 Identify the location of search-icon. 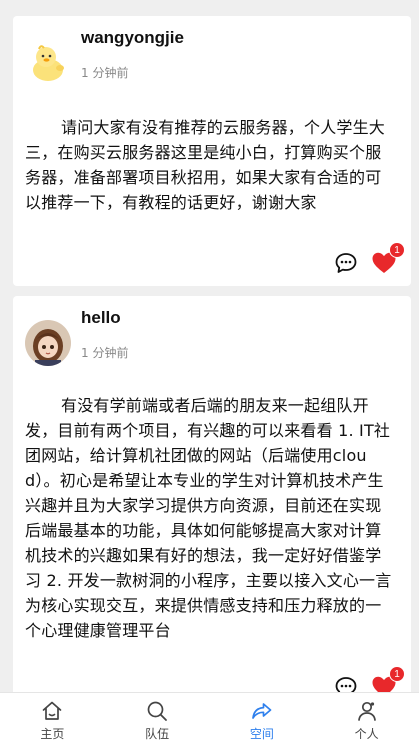
(157, 711).